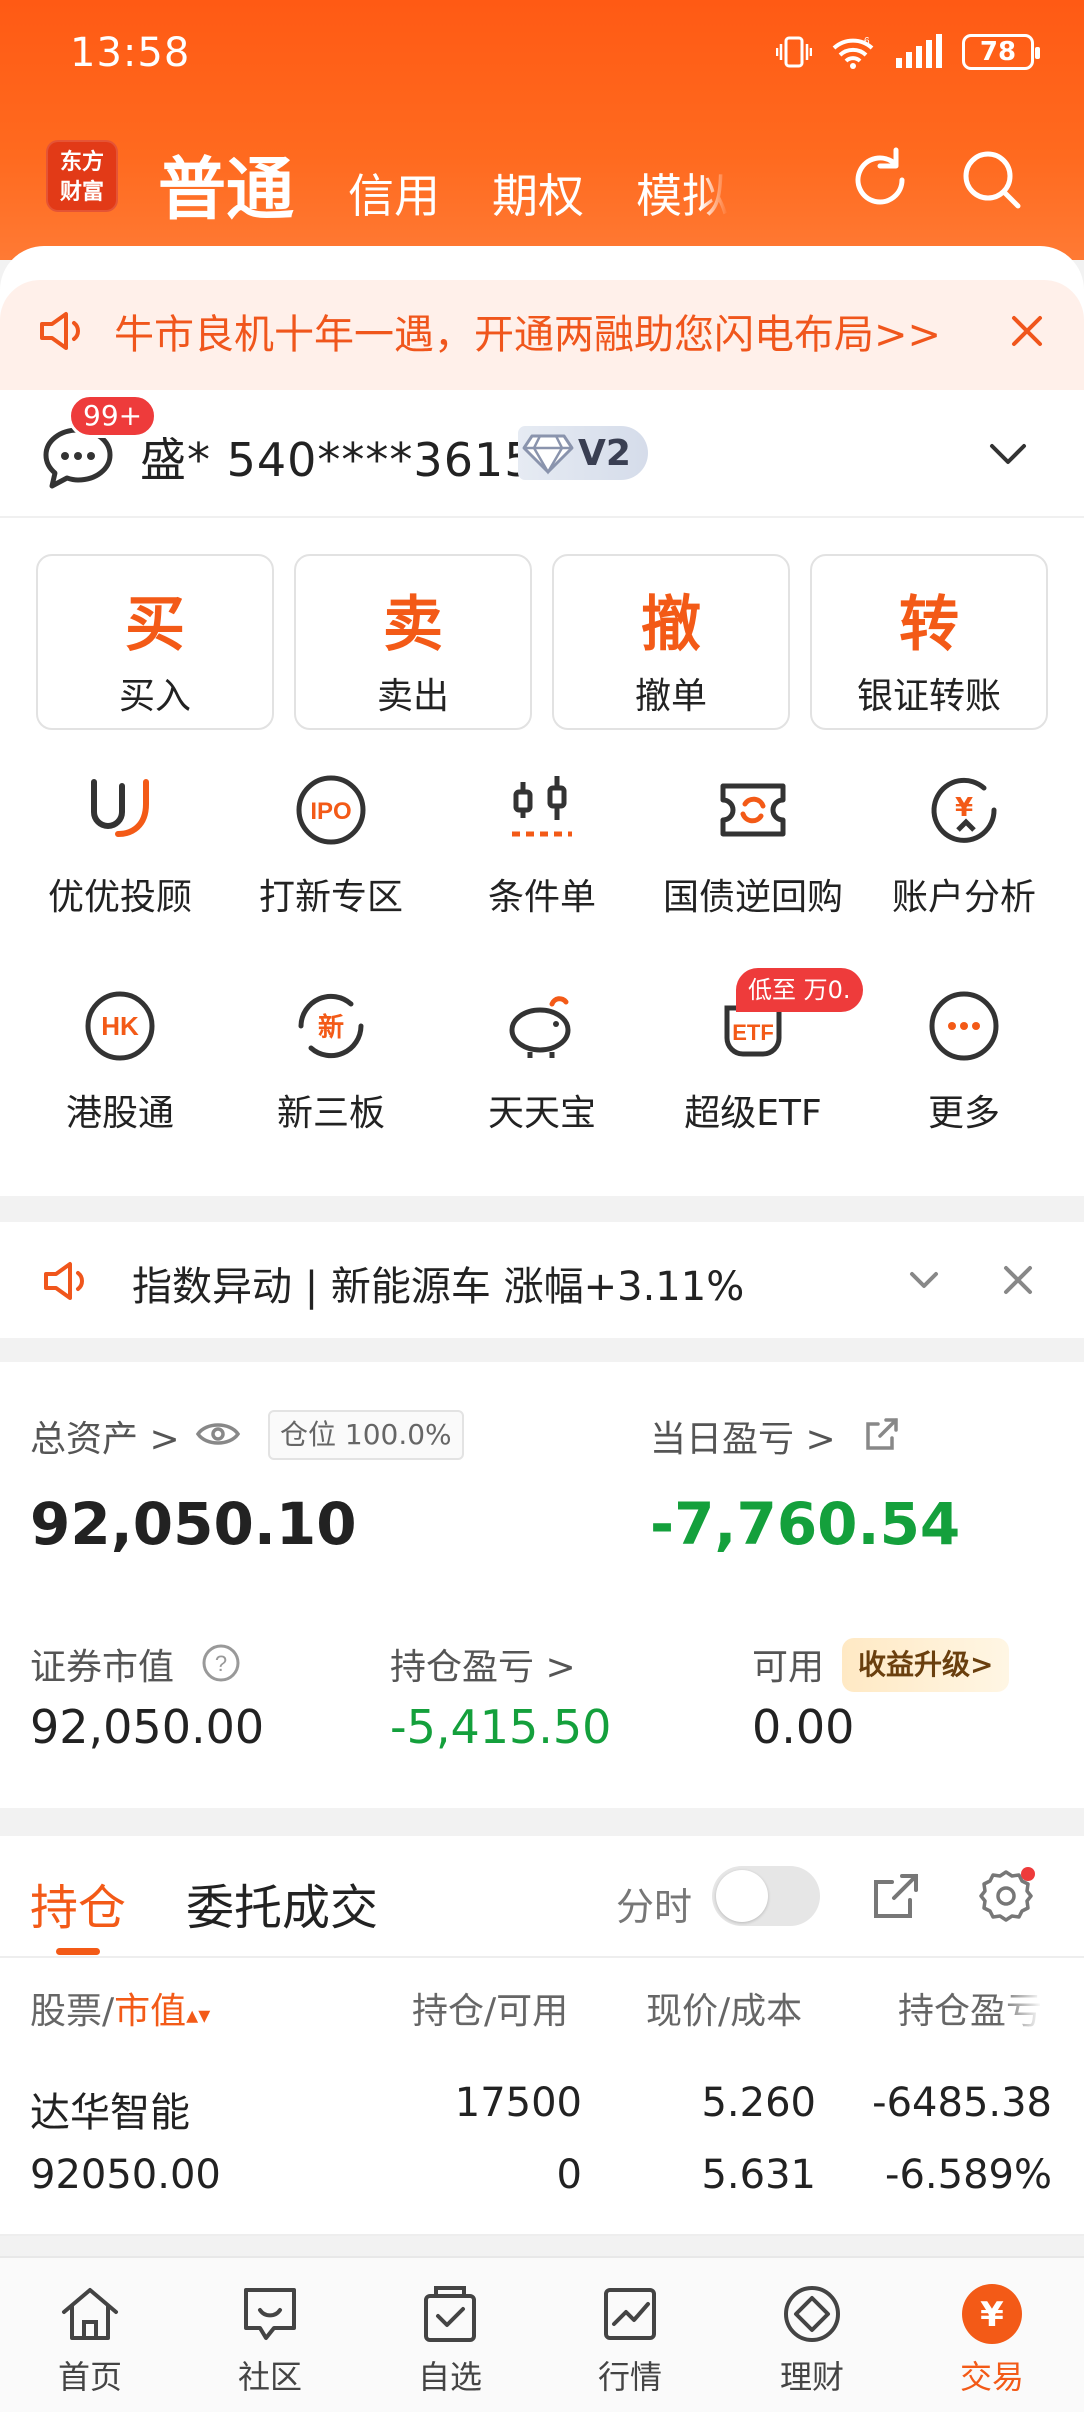 This screenshot has width=1084, height=2412. Describe the element at coordinates (788, 1667) in the screenshot. I see `available-label: 可用` at that location.